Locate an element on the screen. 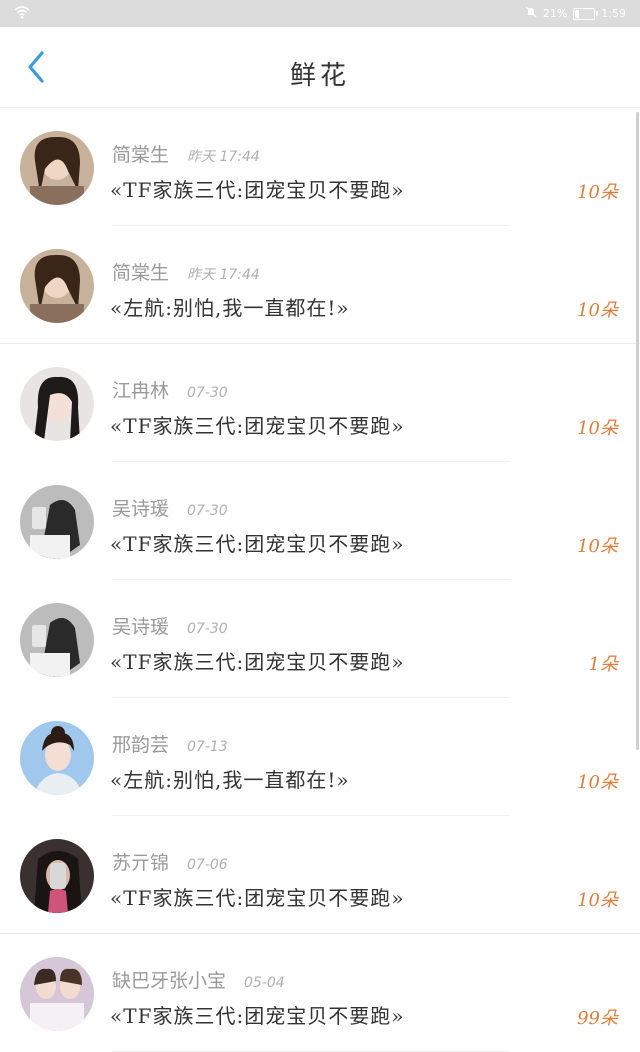 The image size is (640, 1052). list-item: 简棠生 昨天 17:44 «左航:别怕,我一直都在!» 10朵 is located at coordinates (320, 285).